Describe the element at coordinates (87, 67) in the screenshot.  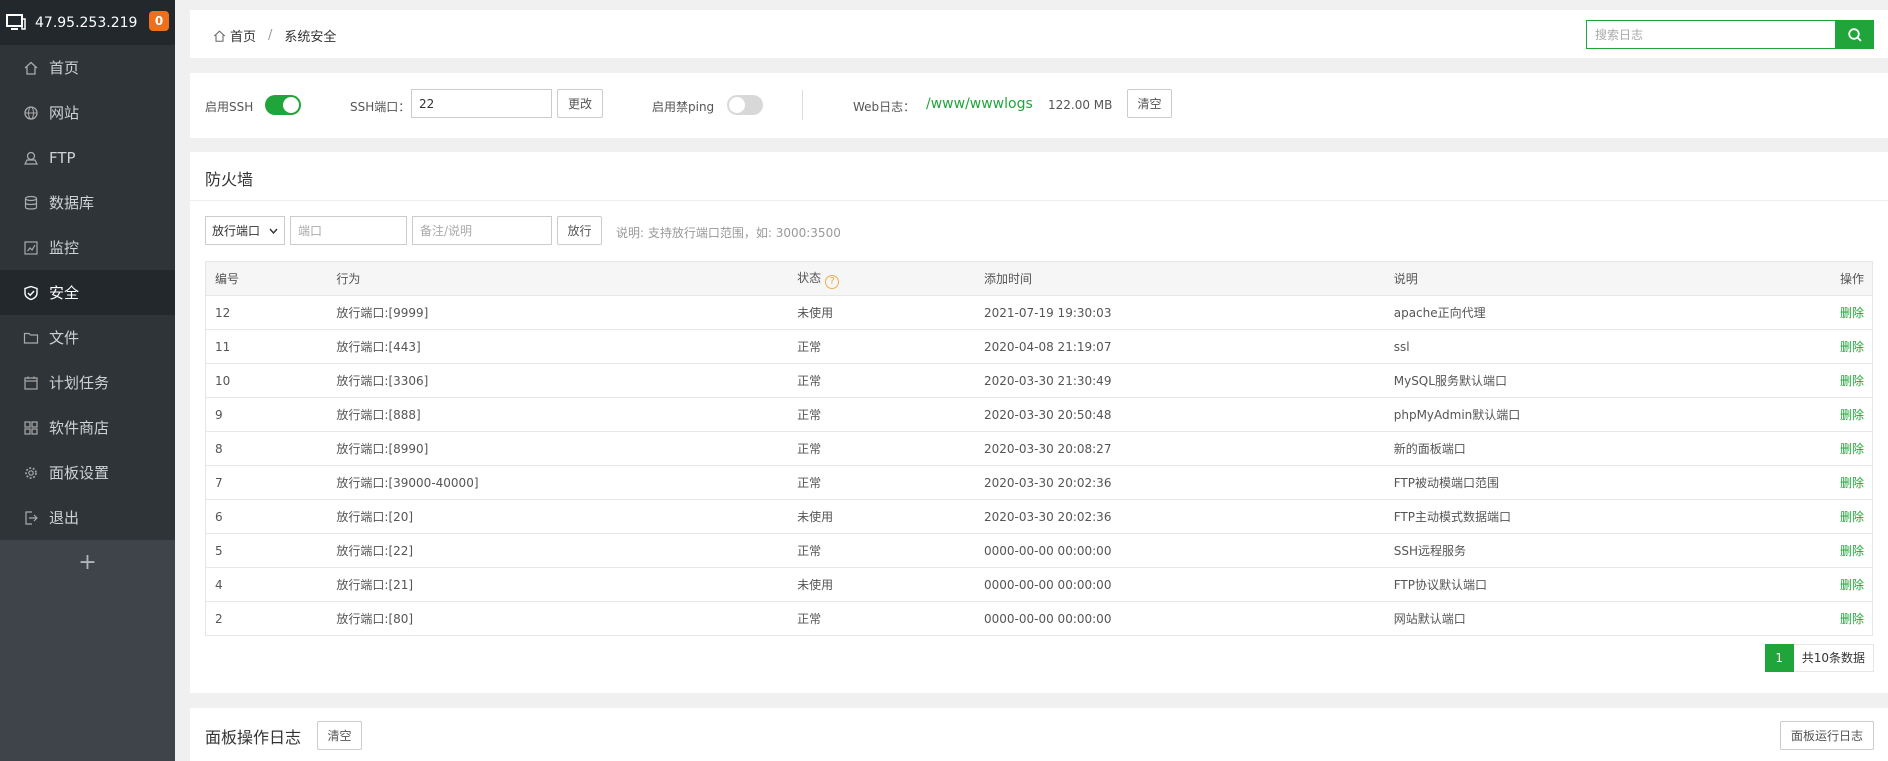
I see `sidebar-item-home: 首页` at that location.